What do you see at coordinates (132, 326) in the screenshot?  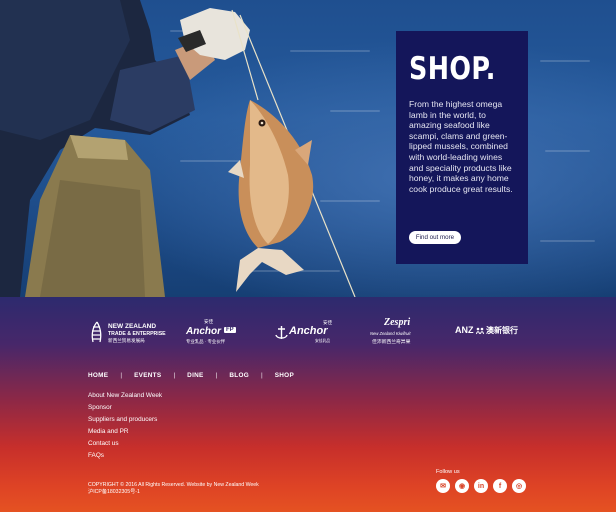 I see `nzte-line1: NEW ZEALAND` at bounding box center [132, 326].